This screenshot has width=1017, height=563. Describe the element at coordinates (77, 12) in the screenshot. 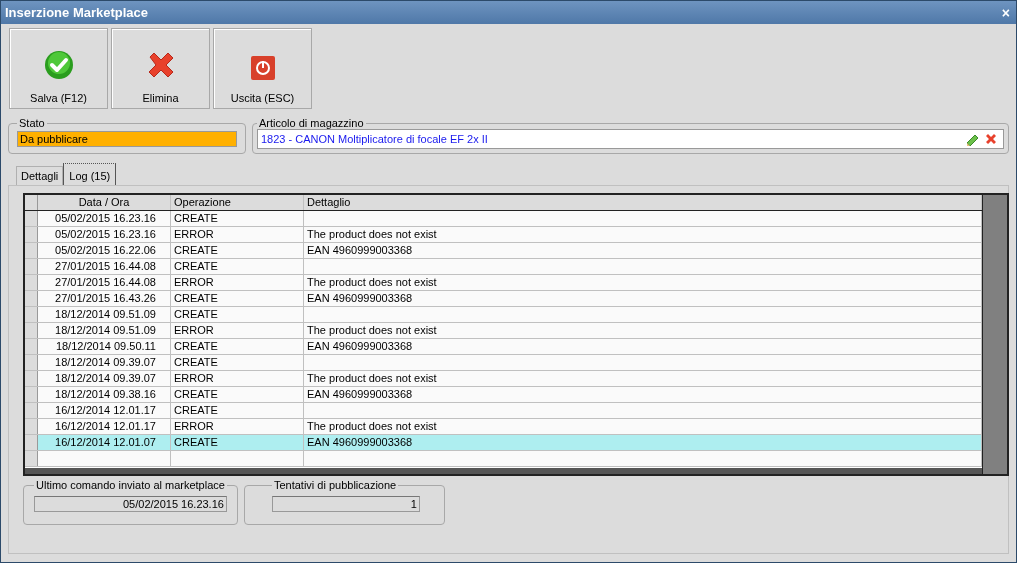

I see `window-title: Inserzione Marketplace` at that location.